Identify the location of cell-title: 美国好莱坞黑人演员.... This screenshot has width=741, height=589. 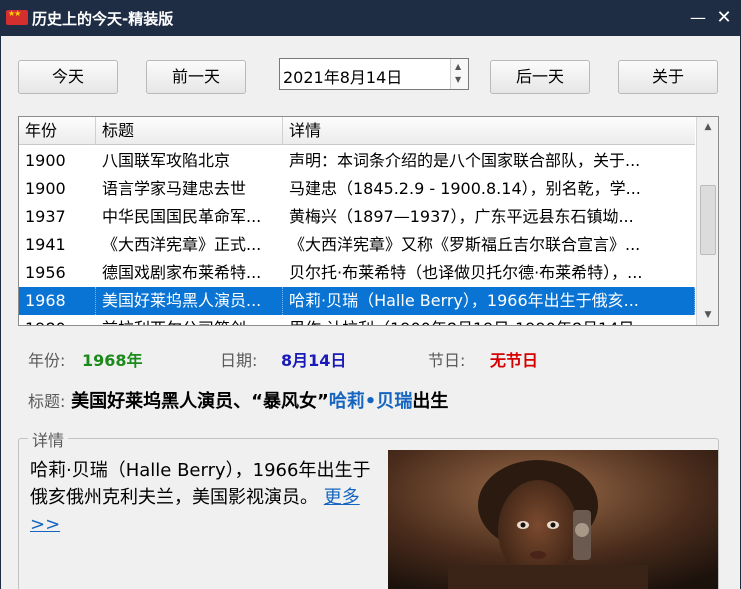
(189, 301).